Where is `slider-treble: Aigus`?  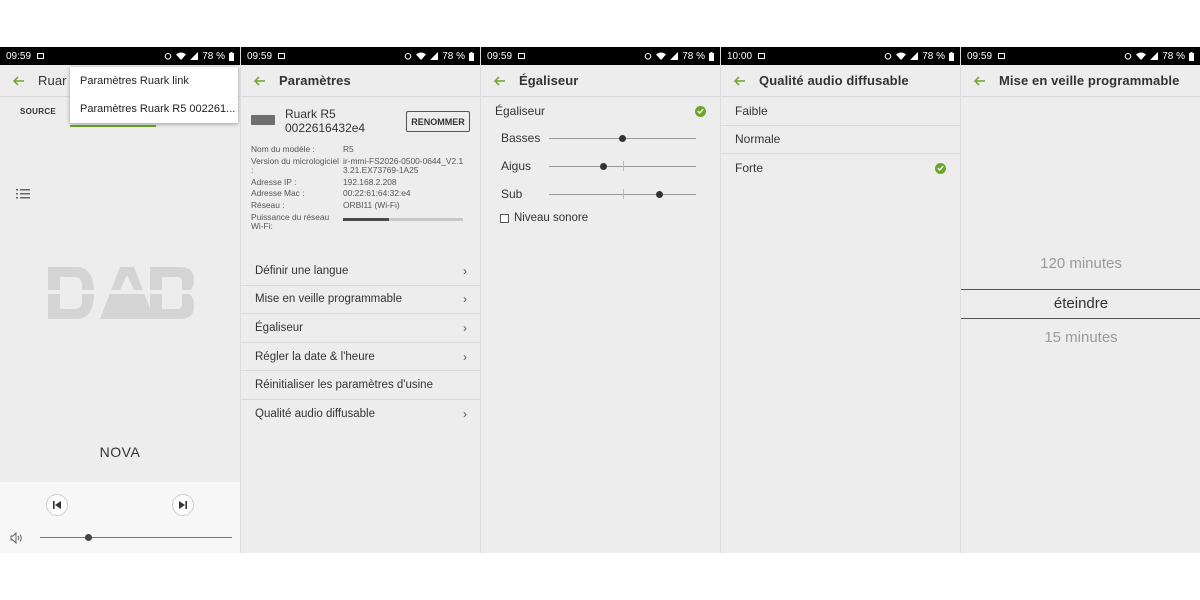 slider-treble: Aigus is located at coordinates (600, 167).